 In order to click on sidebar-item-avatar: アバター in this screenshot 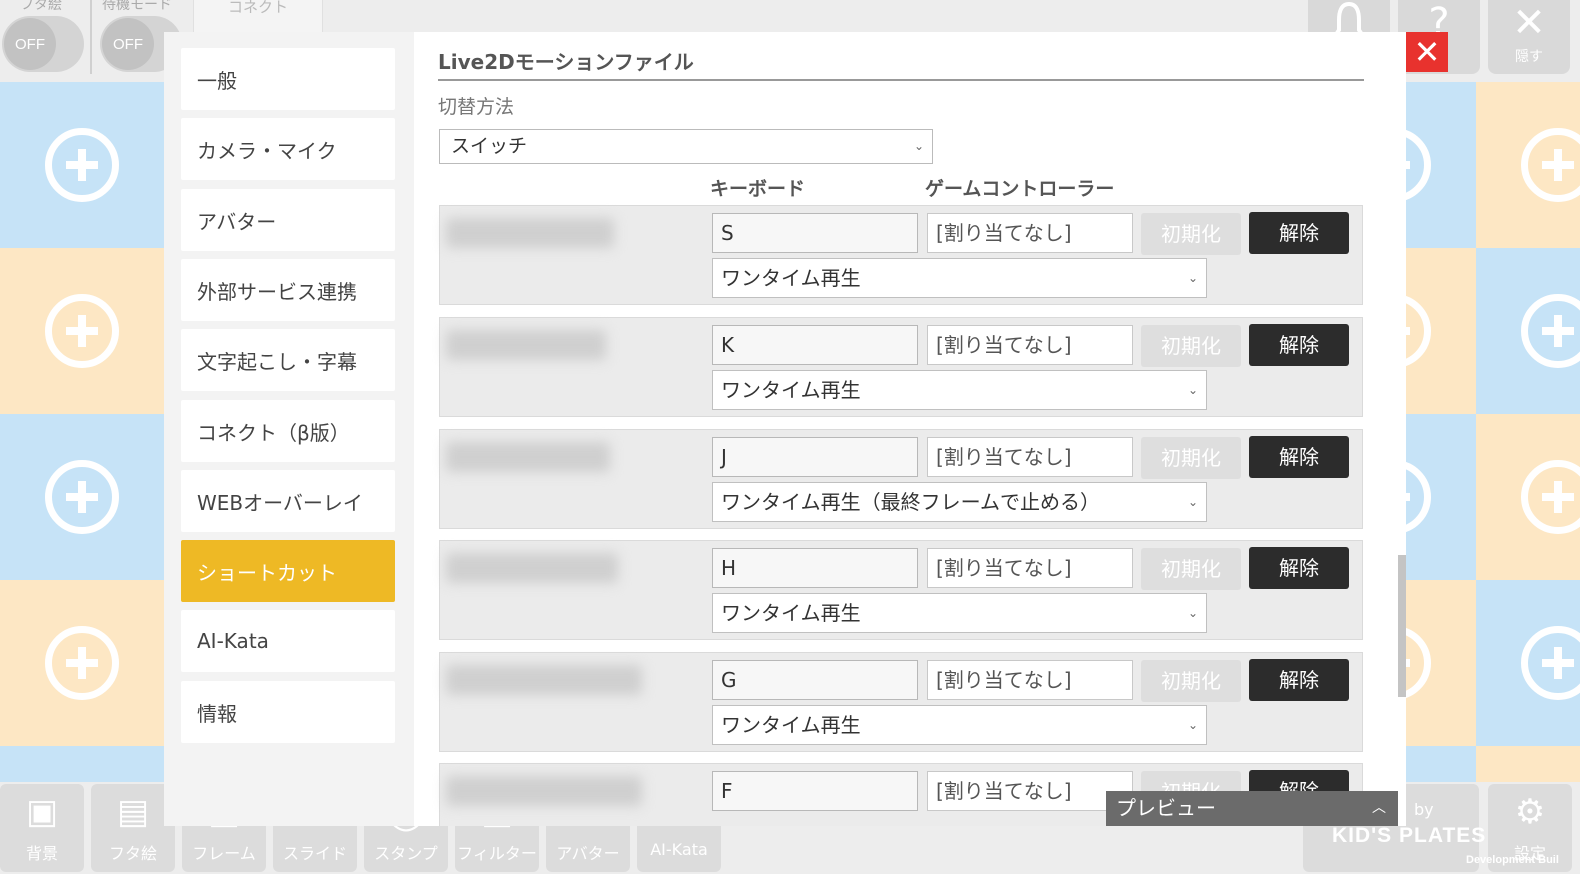, I will do `click(288, 220)`.